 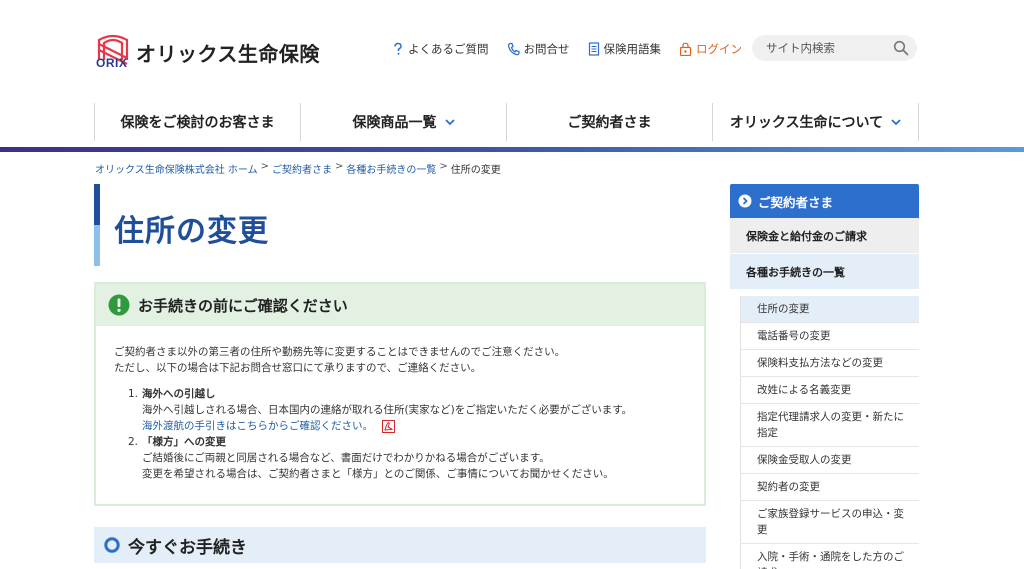 I want to click on site-search, so click(x=834, y=48).